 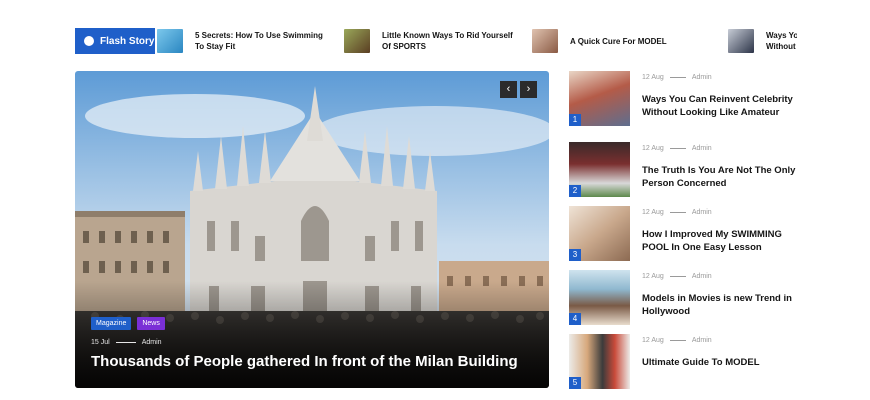 What do you see at coordinates (152, 342) in the screenshot?
I see `hero-author: Admin` at bounding box center [152, 342].